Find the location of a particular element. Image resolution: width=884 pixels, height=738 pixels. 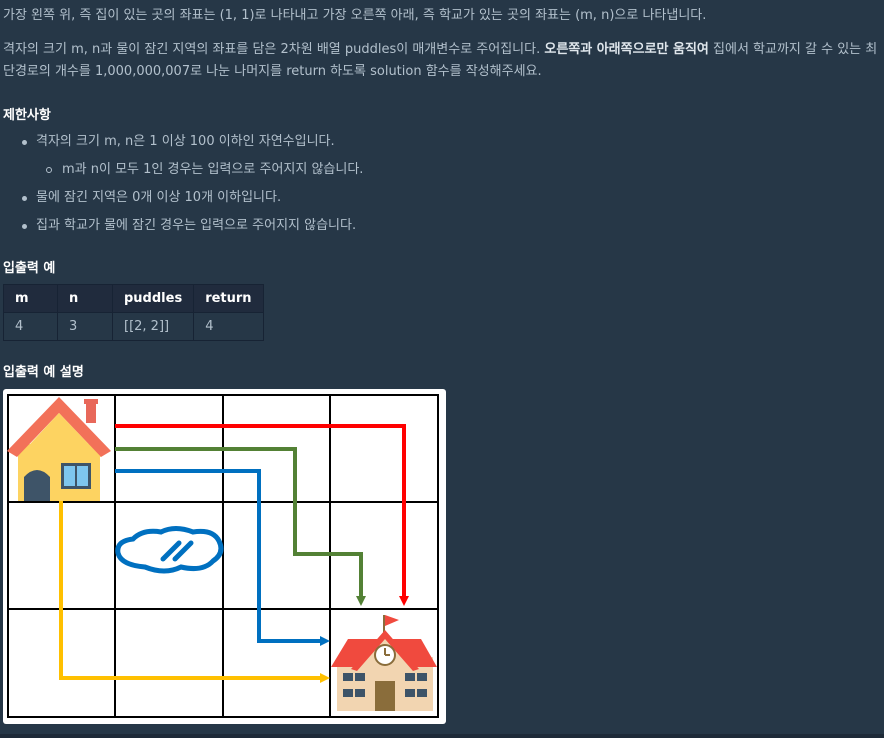

sub-bullet-icon is located at coordinates (49, 170).